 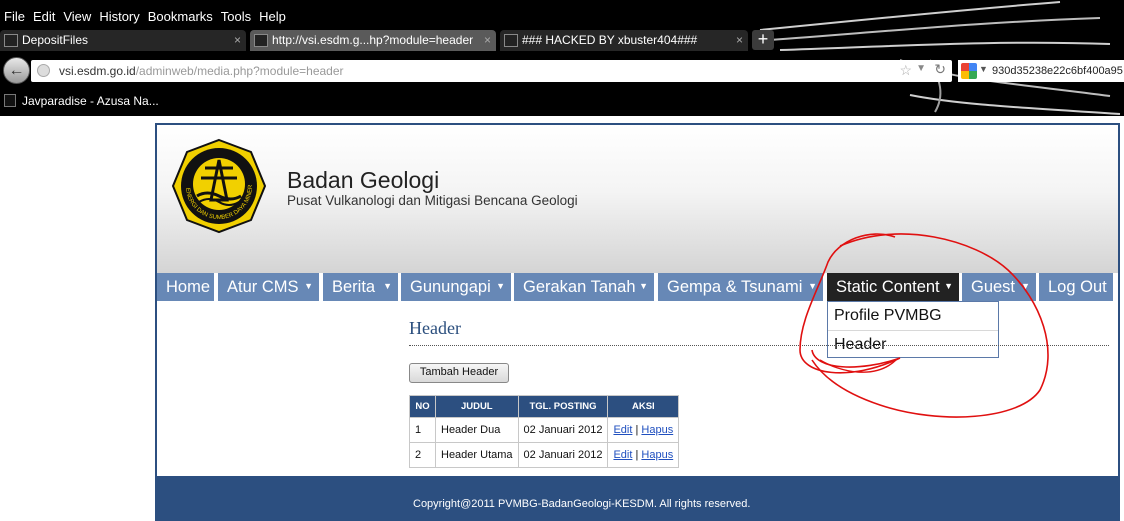 What do you see at coordinates (563, 406) in the screenshot?
I see `column-header-tgl-posting: TGL. POSTING` at bounding box center [563, 406].